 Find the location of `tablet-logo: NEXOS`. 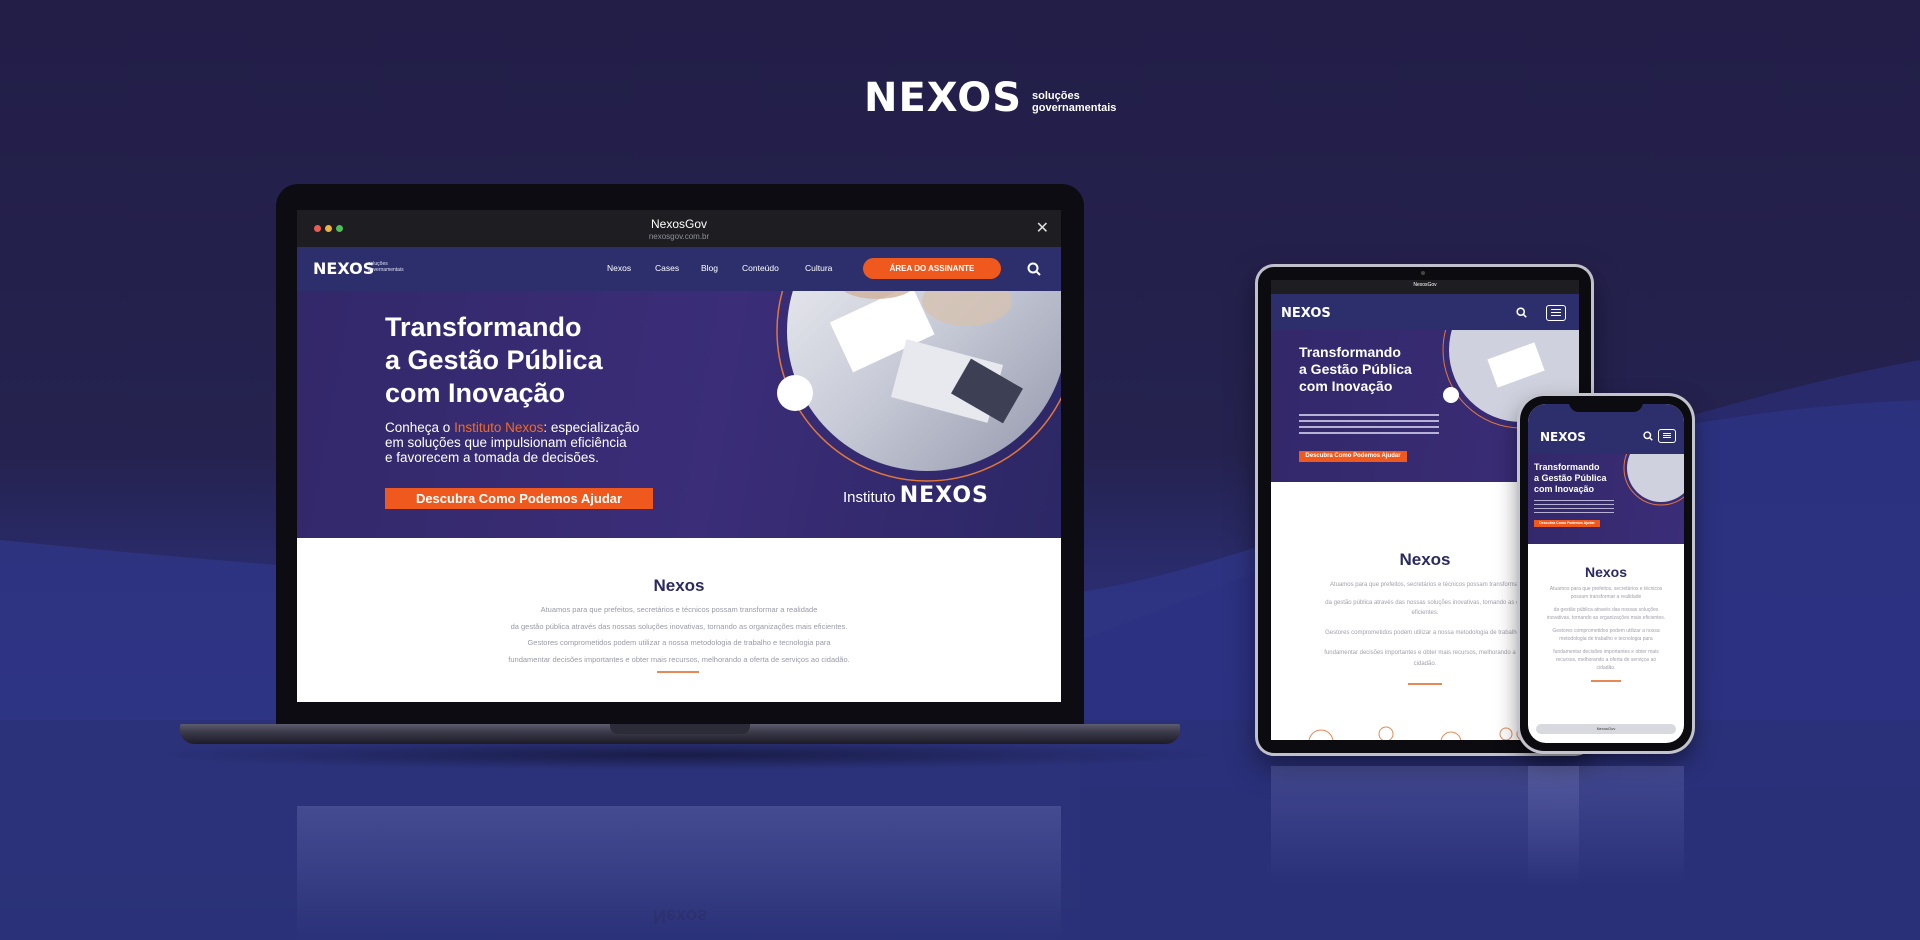

tablet-logo: NEXOS is located at coordinates (1306, 313).